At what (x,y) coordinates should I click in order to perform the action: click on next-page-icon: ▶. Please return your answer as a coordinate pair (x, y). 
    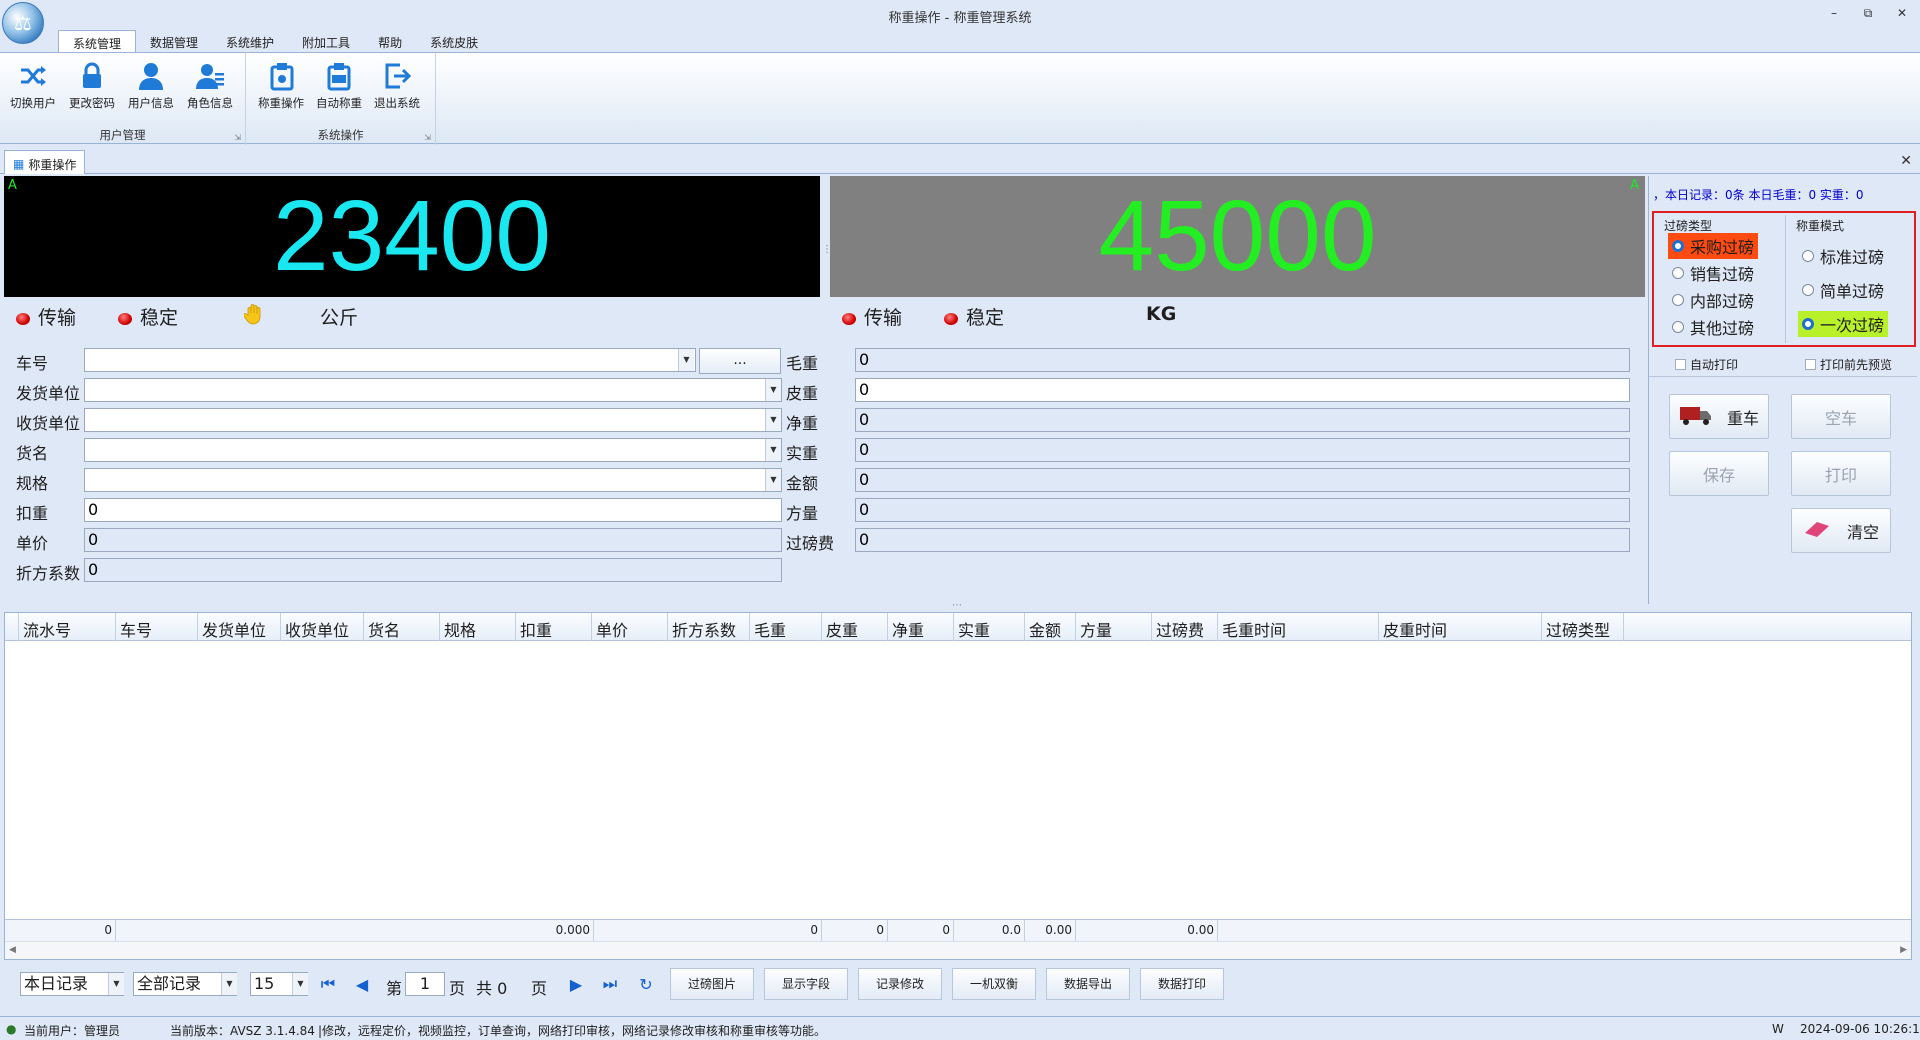
    Looking at the image, I should click on (576, 984).